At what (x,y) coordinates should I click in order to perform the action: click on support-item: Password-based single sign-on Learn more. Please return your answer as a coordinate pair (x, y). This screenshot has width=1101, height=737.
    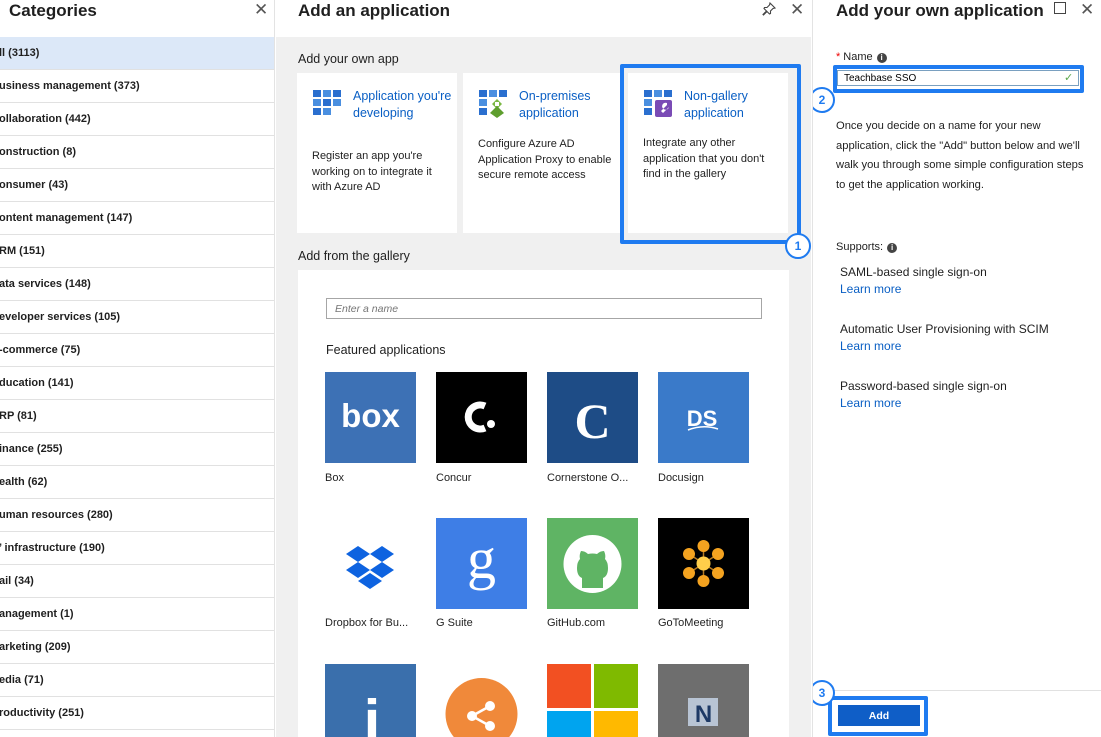
    Looking at the image, I should click on (923, 395).